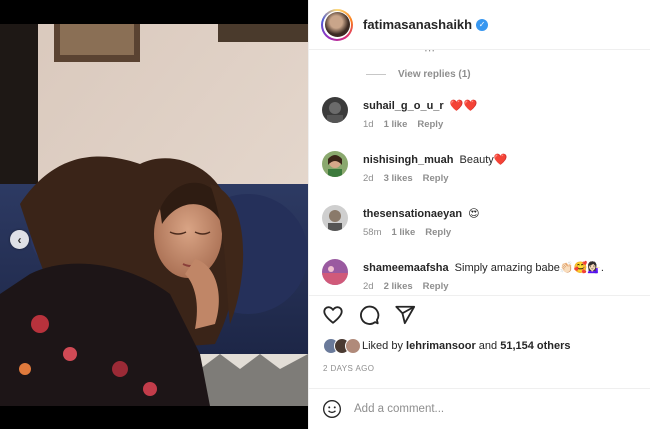 This screenshot has width=650, height=429. What do you see at coordinates (482, 117) in the screenshot?
I see `comment-item: suhail_g_o_u_r ❤️❤️ 1d 1 like Reply` at bounding box center [482, 117].